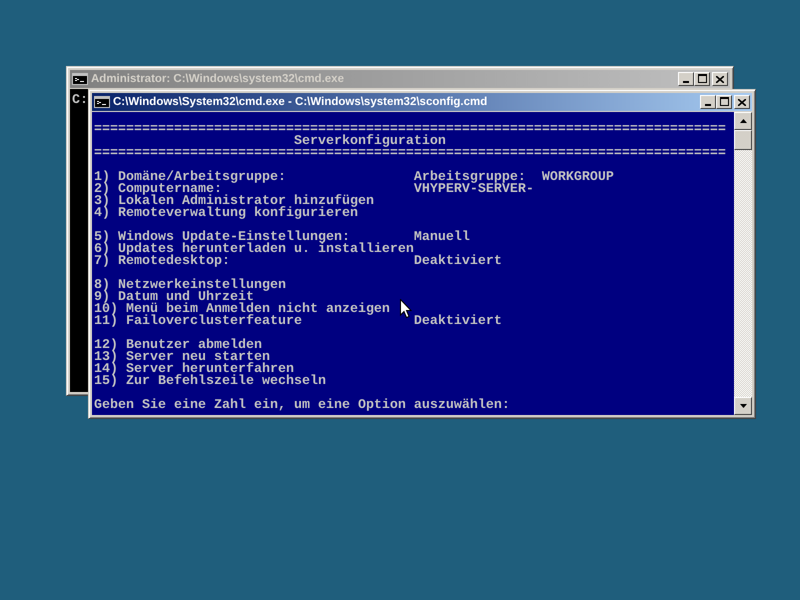 Image resolution: width=800 pixels, height=600 pixels. Describe the element at coordinates (406, 309) in the screenshot. I see `mouse-pointer-icon` at that location.